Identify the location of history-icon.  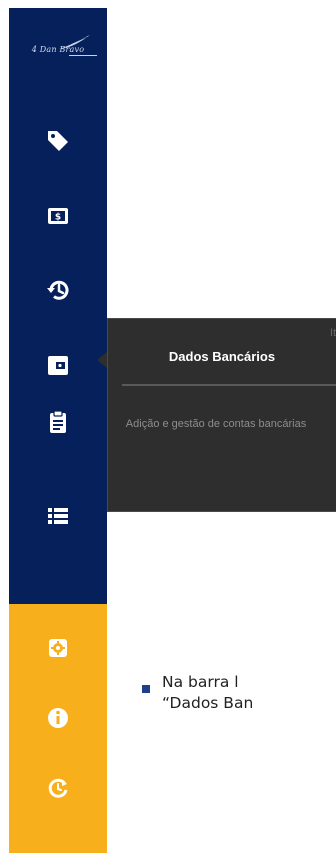
(58, 290).